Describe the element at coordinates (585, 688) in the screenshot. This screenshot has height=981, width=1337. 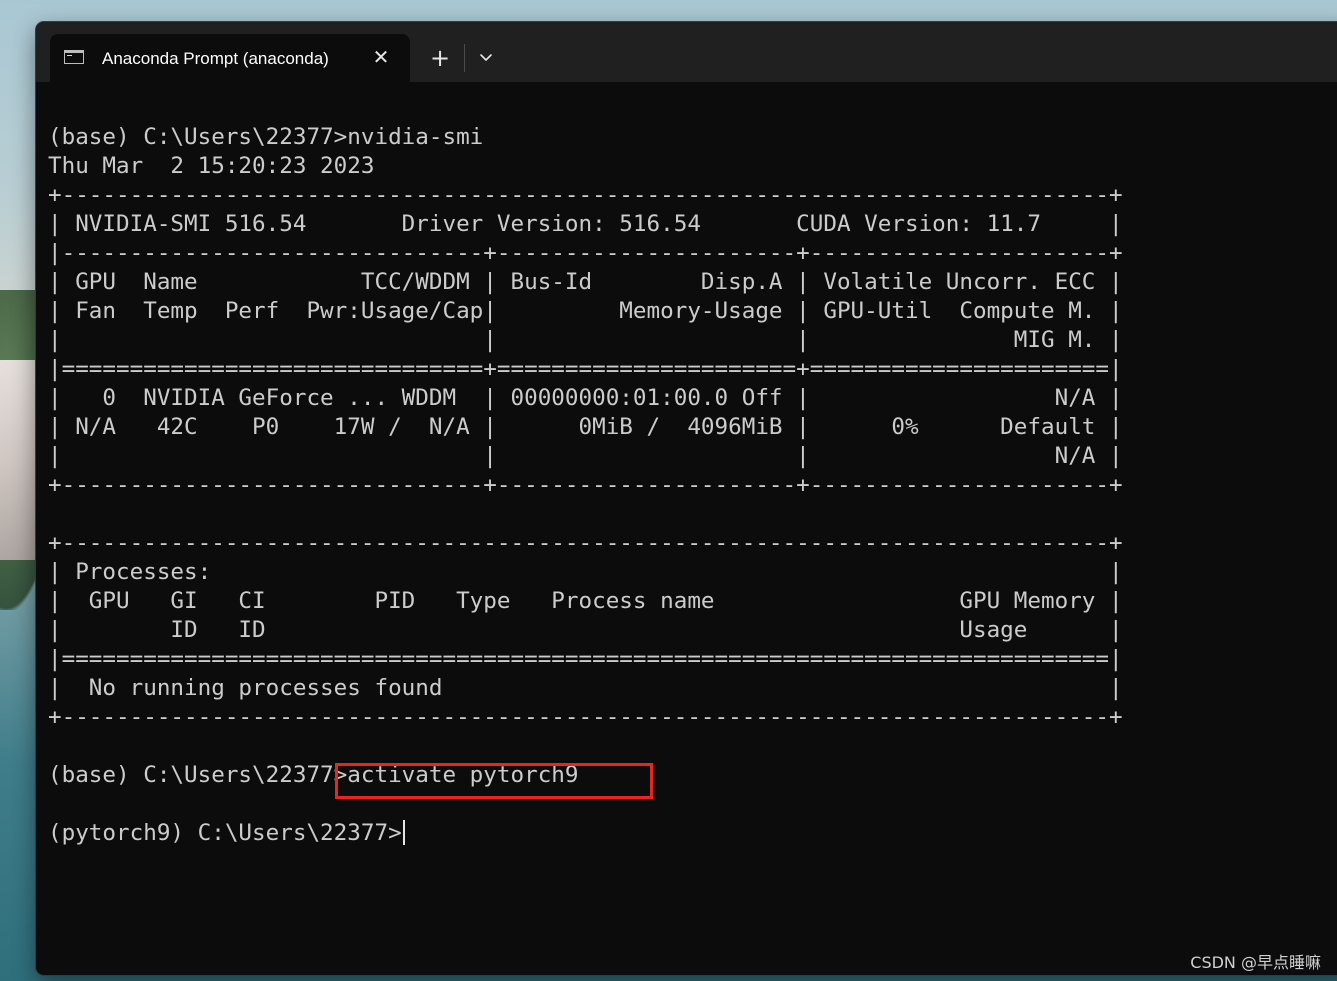
I see `terminal-line: | No running processes found |` at that location.